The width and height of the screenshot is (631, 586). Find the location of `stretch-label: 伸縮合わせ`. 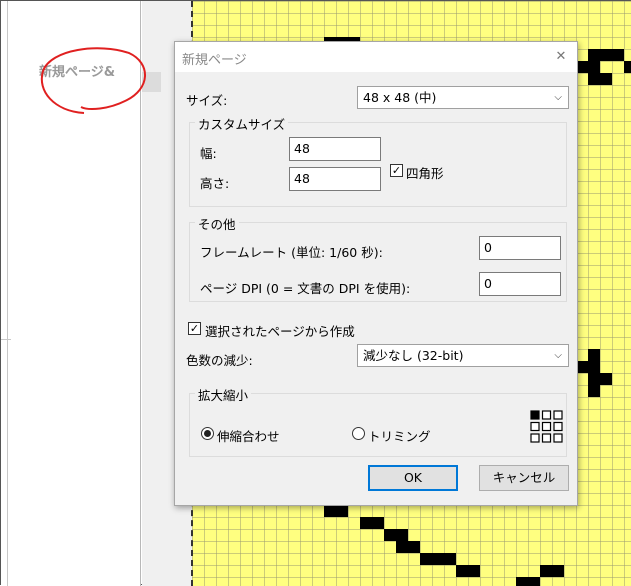

stretch-label: 伸縮合わせ is located at coordinates (248, 436).